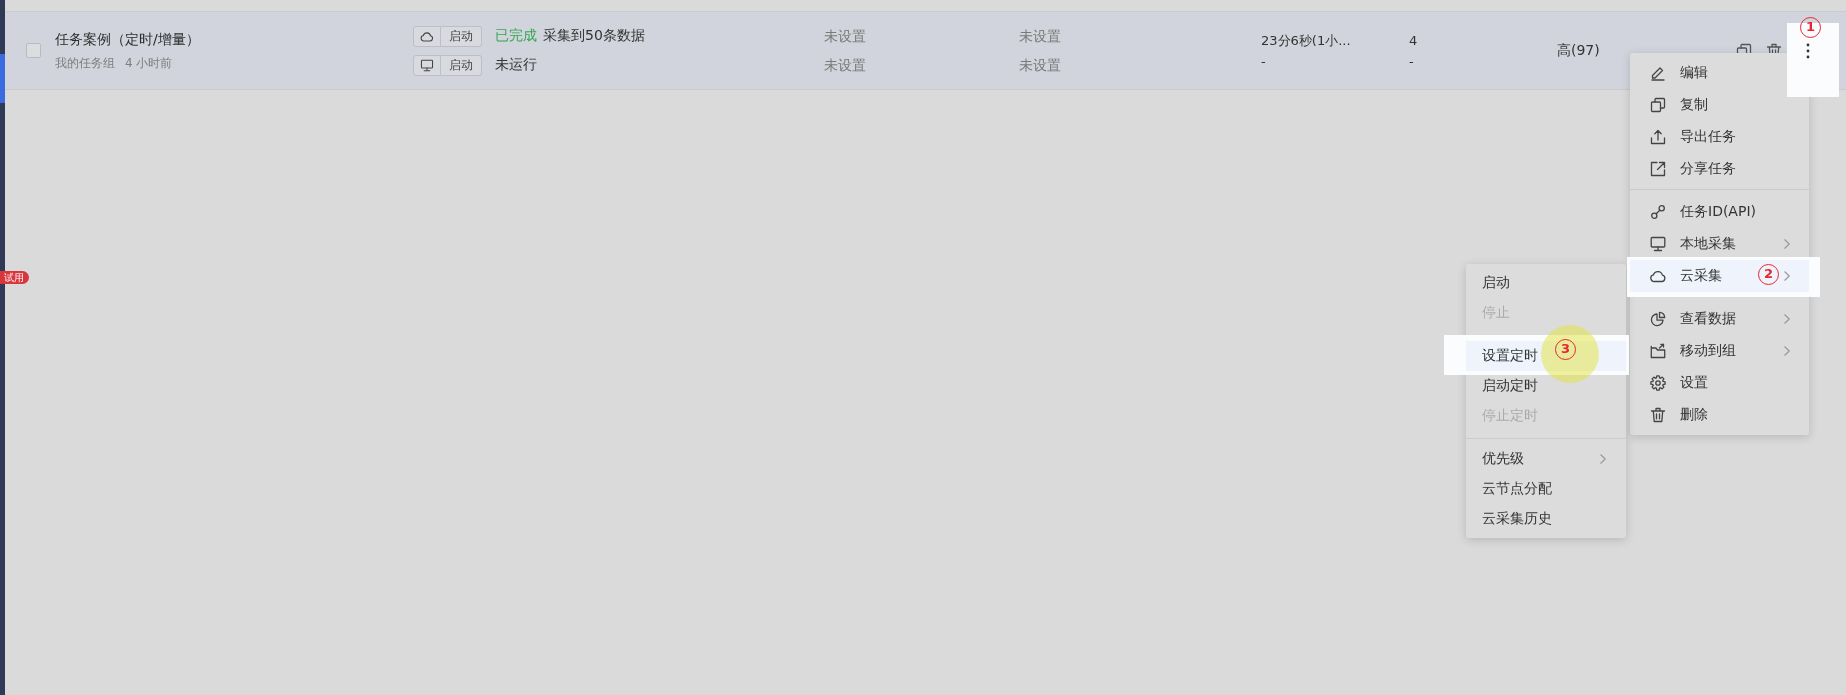  Describe the element at coordinates (1658, 351) in the screenshot. I see `folder-icon` at that location.